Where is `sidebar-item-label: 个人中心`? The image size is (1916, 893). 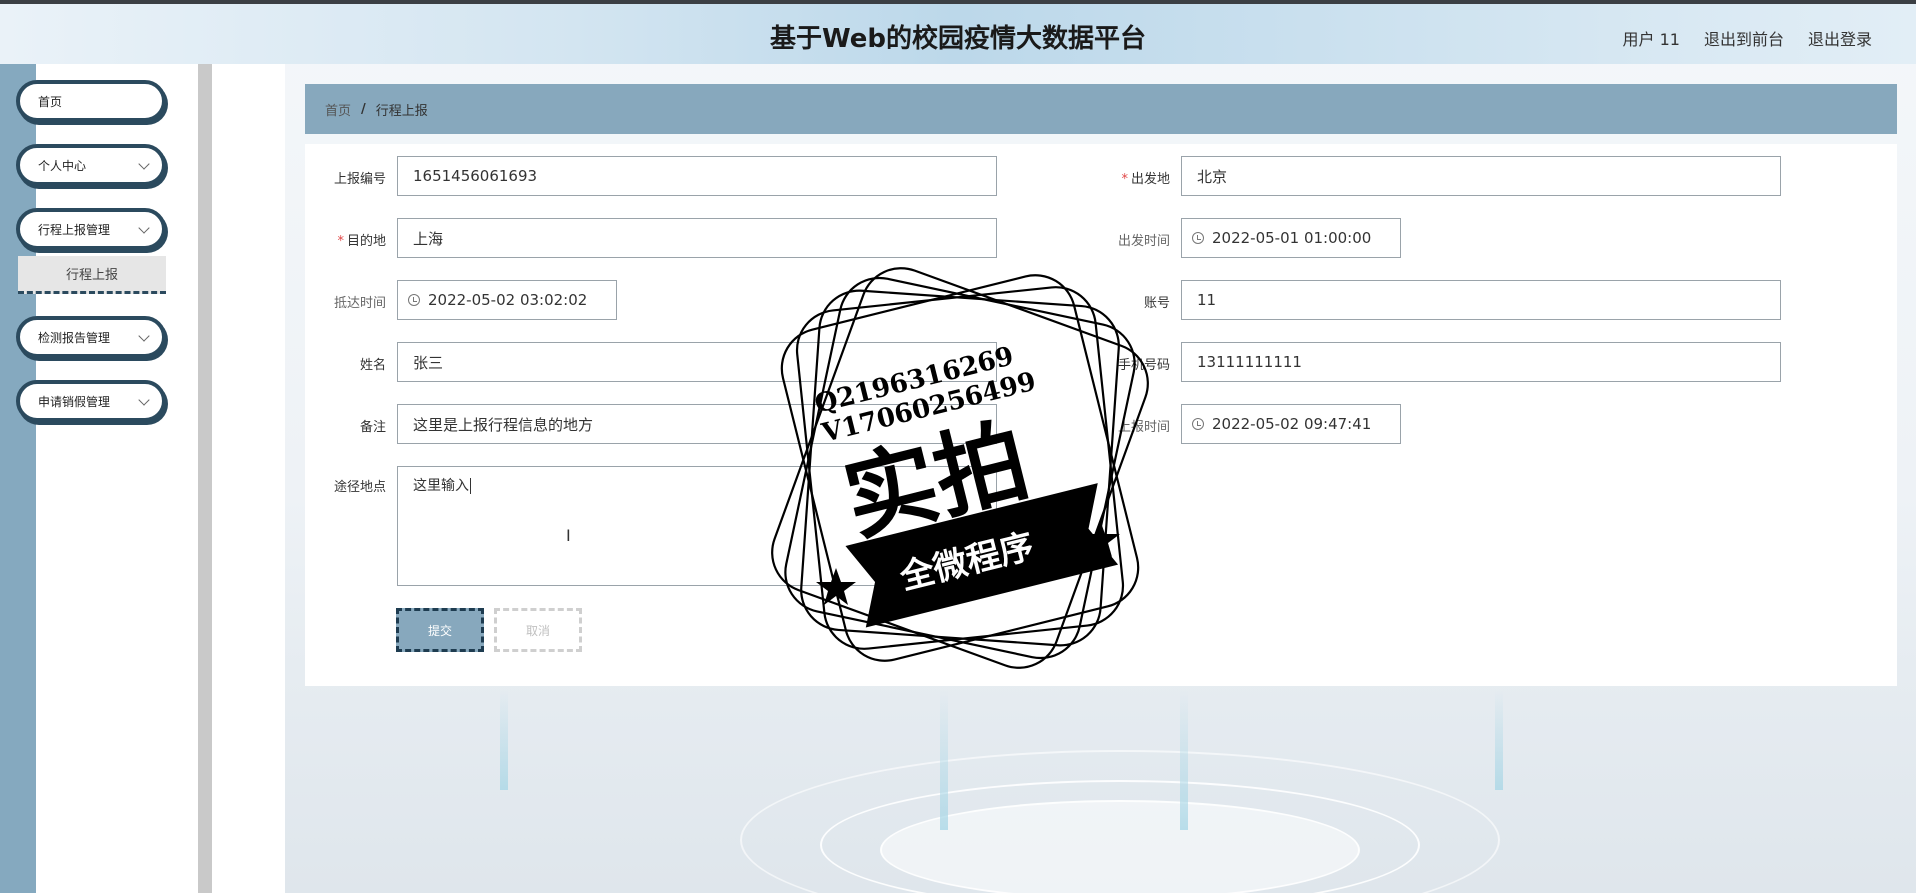
sidebar-item-label: 个人中心 is located at coordinates (62, 165).